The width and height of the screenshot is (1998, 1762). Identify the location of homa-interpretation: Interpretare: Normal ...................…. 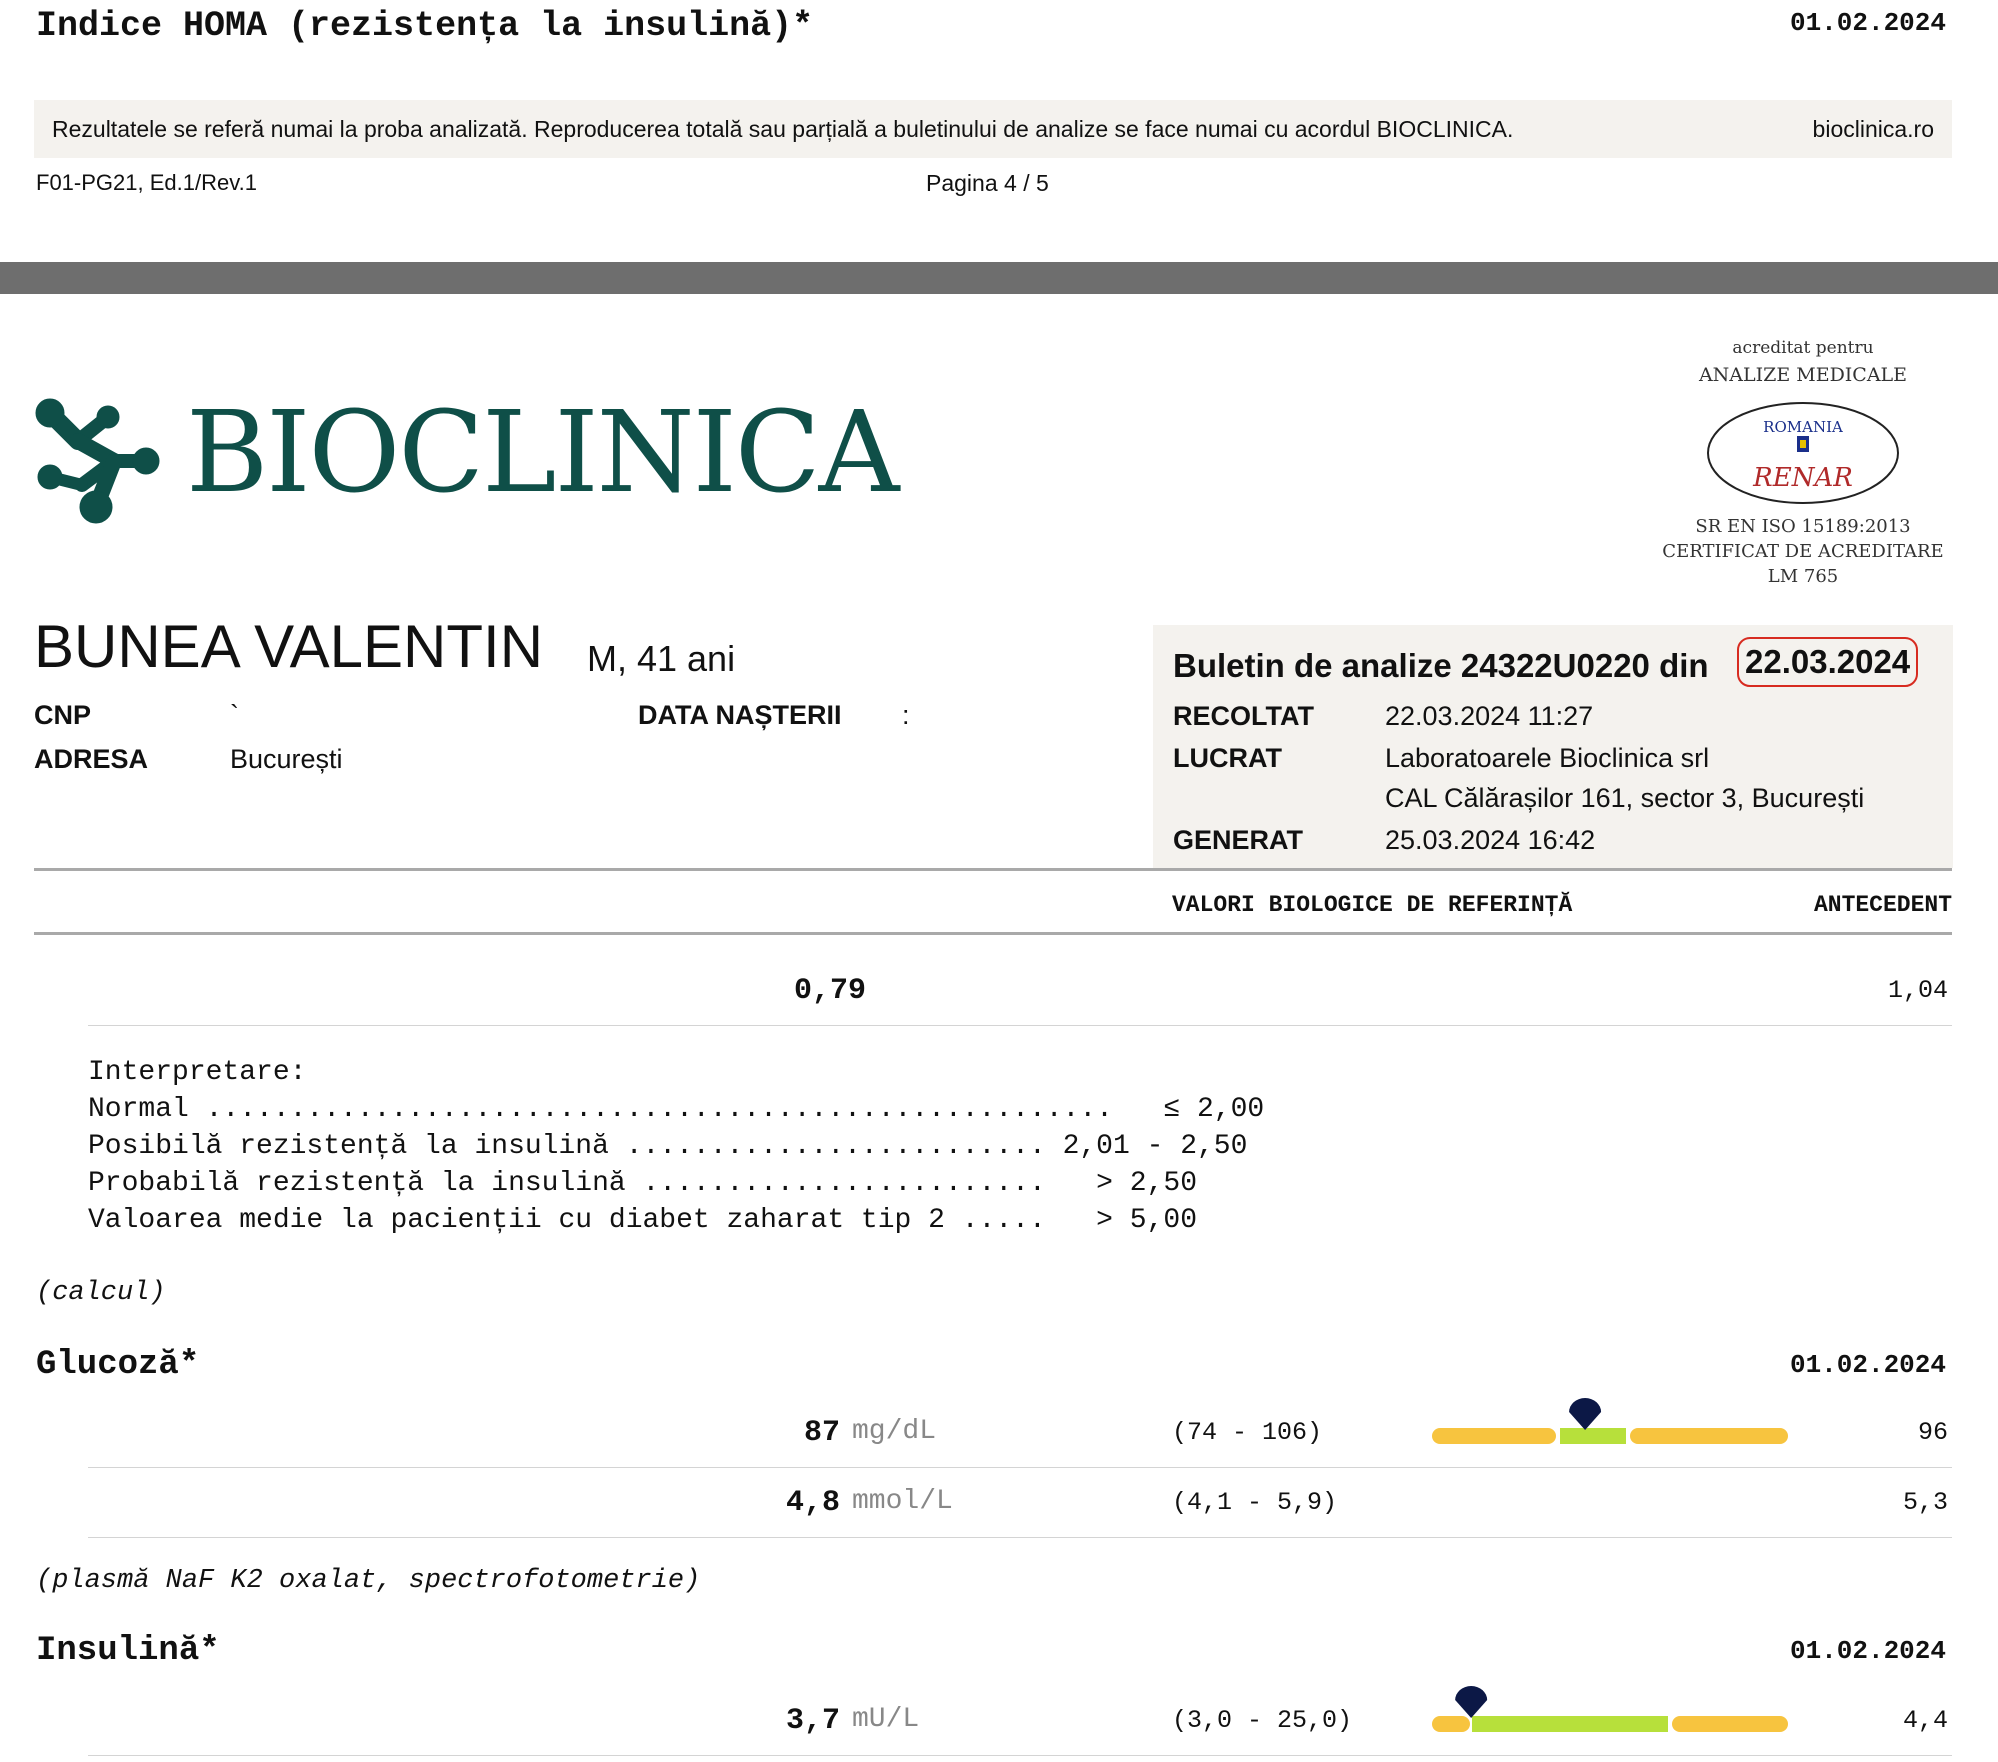
(676, 1146).